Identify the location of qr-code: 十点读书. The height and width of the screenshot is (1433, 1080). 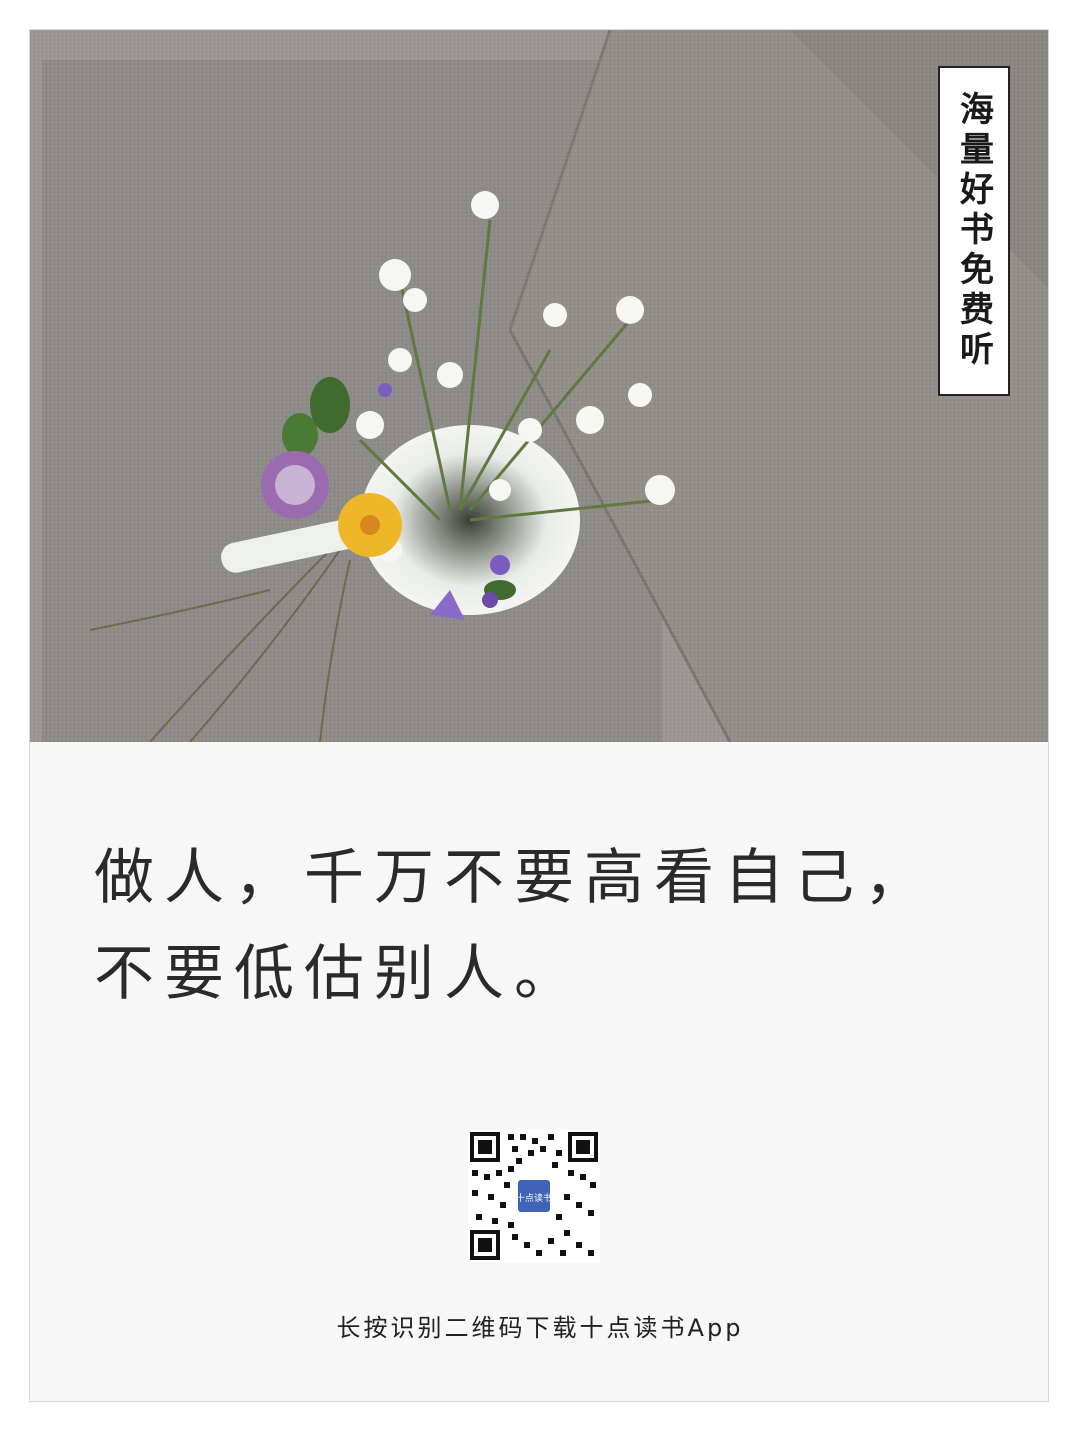
(534, 1196).